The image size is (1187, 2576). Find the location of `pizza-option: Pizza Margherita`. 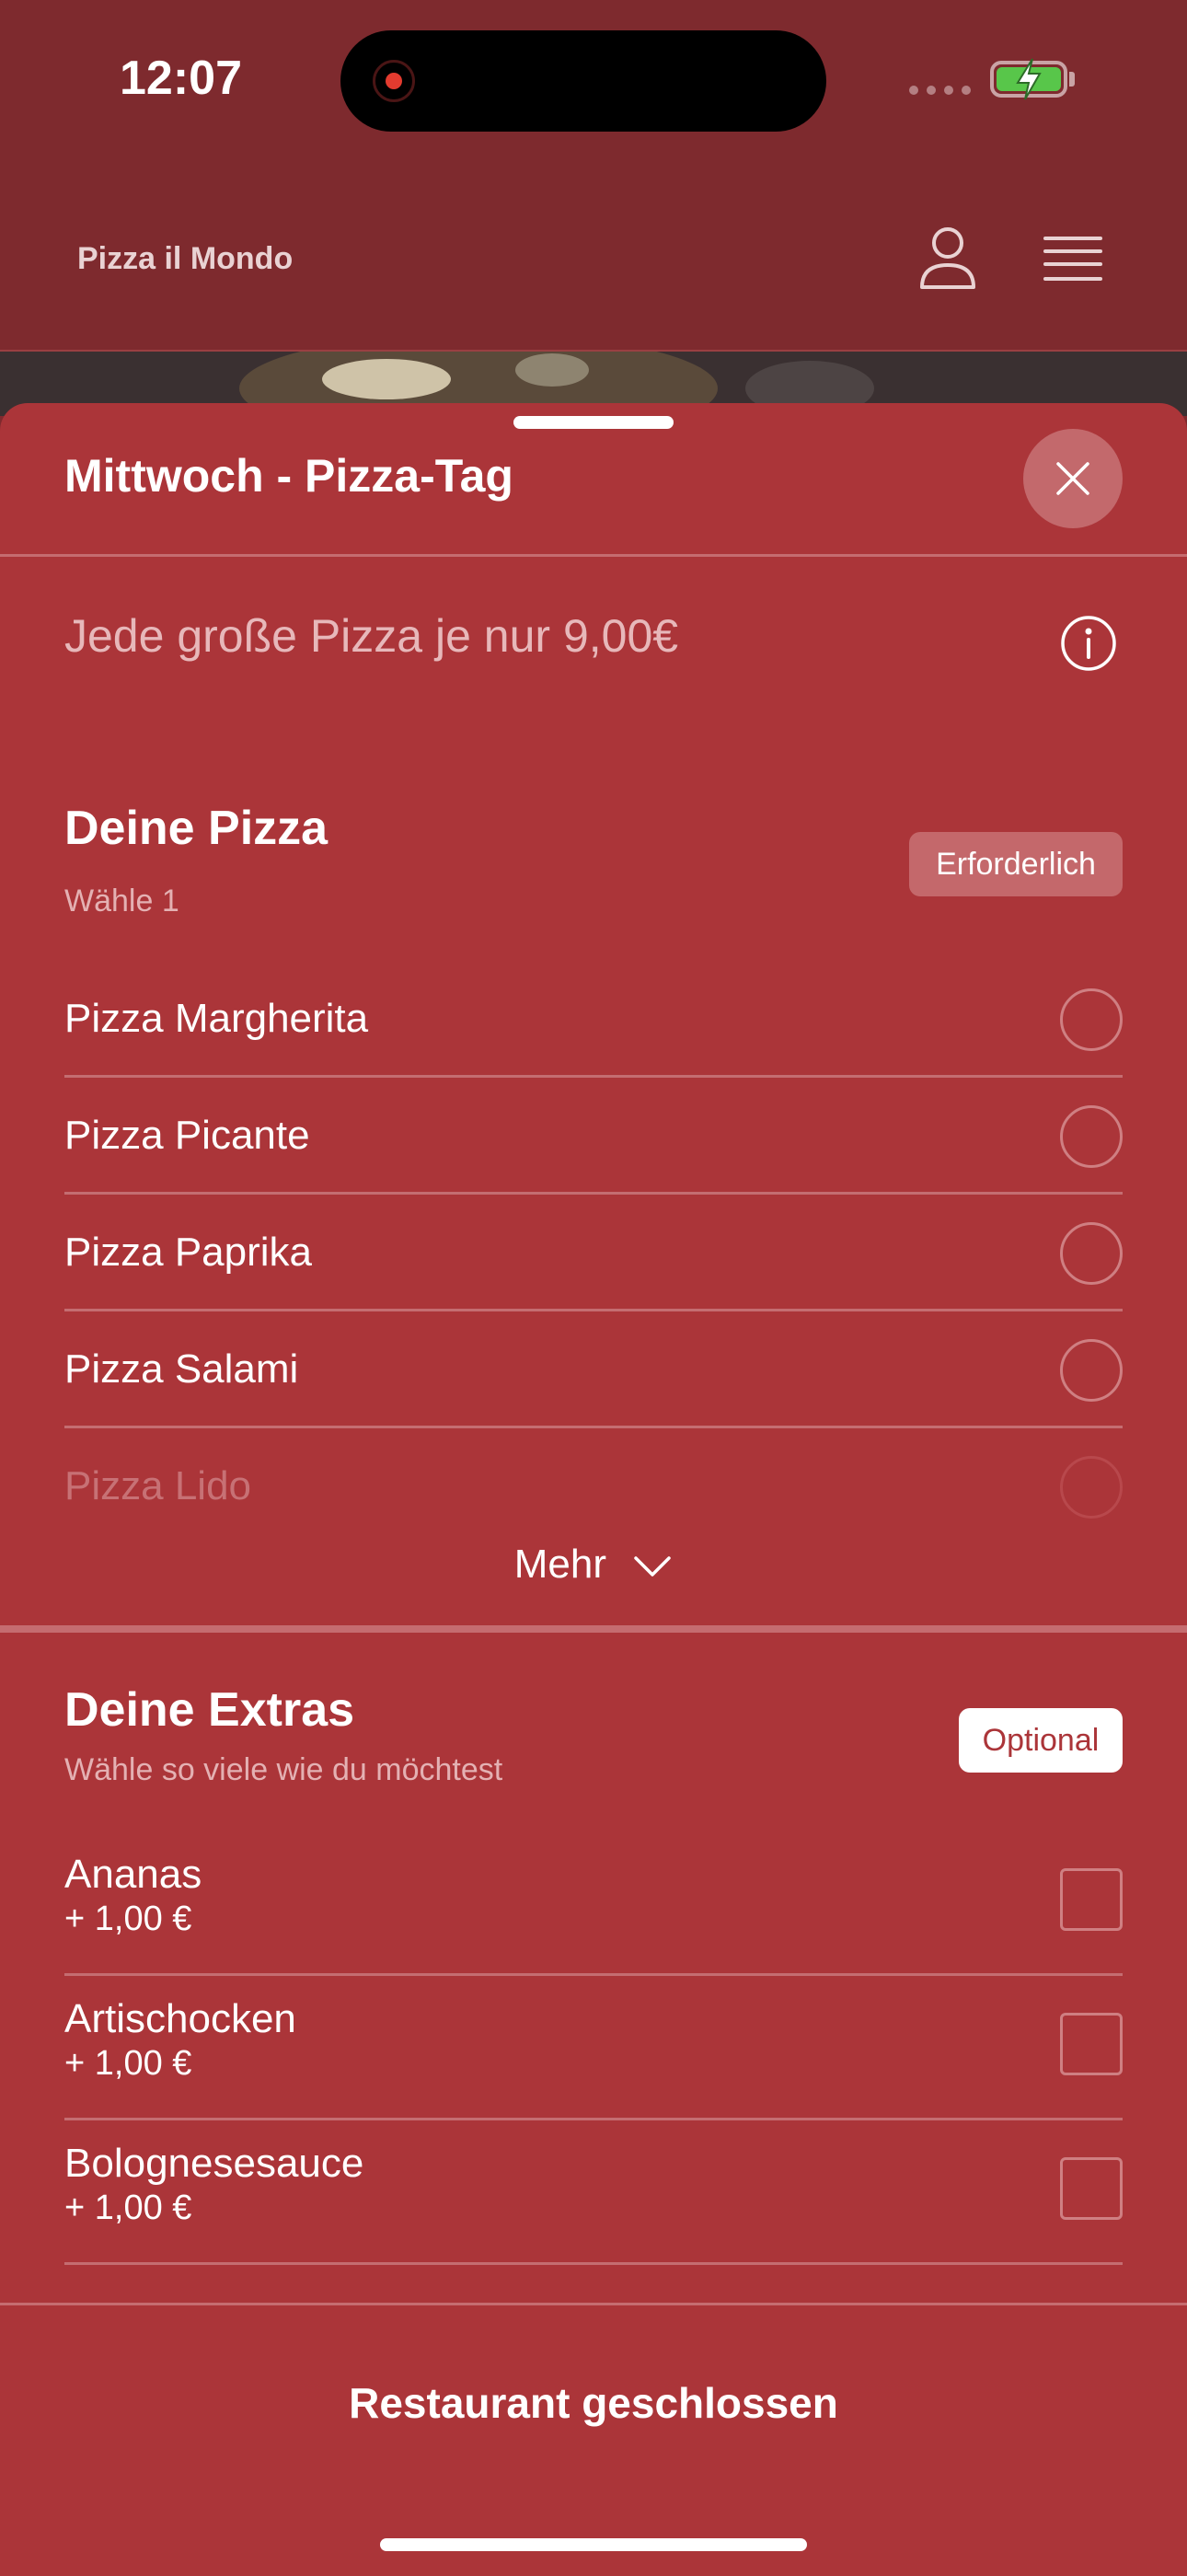

pizza-option: Pizza Margherita is located at coordinates (593, 1020).